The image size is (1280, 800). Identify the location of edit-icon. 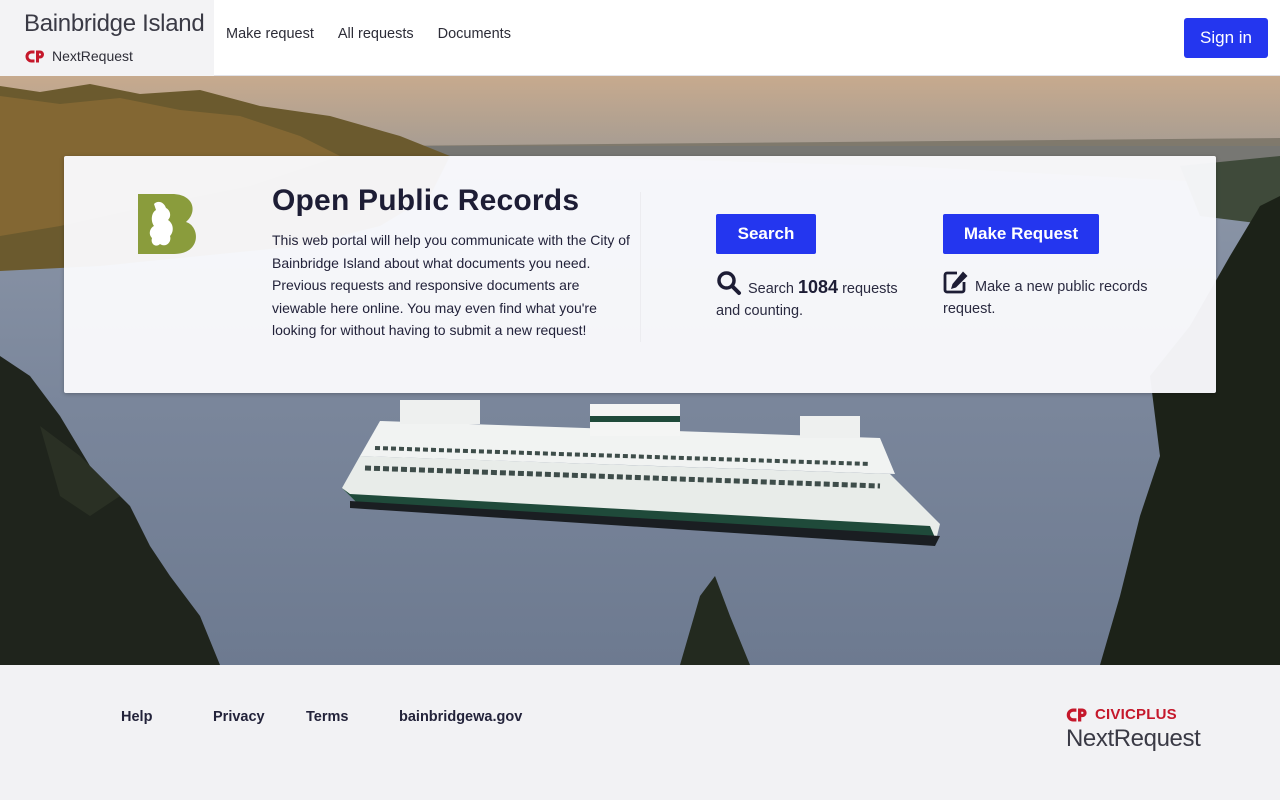
(955, 282).